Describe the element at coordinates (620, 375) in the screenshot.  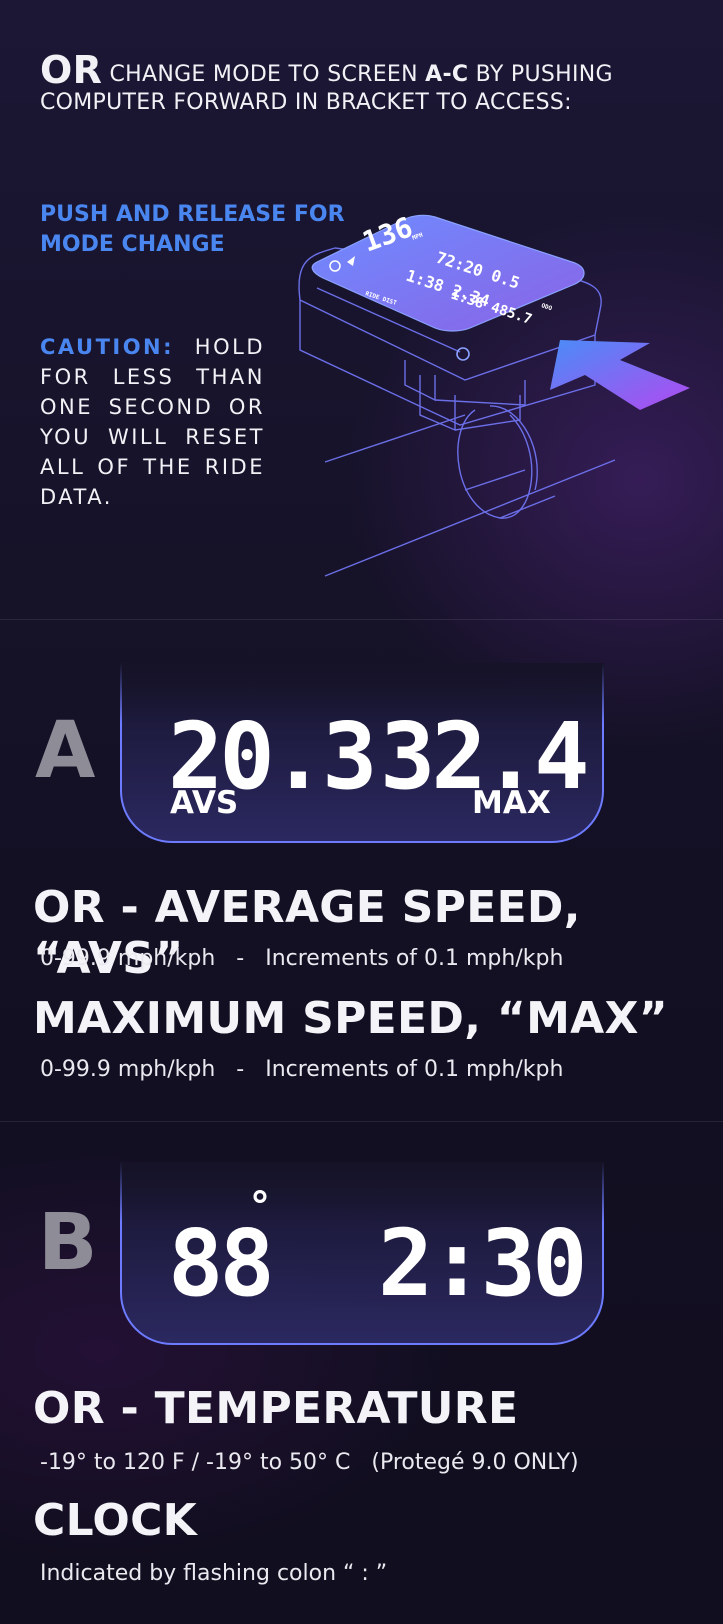
I see `push-arrow-icon` at that location.